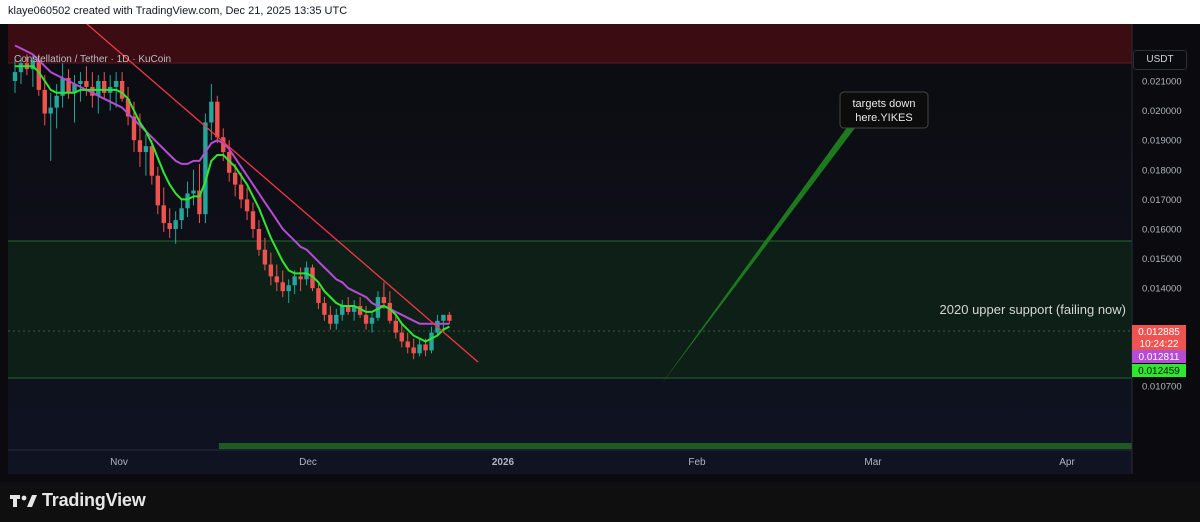  Describe the element at coordinates (1162, 82) in the screenshot. I see `price-tick-label: 0.021000` at that location.